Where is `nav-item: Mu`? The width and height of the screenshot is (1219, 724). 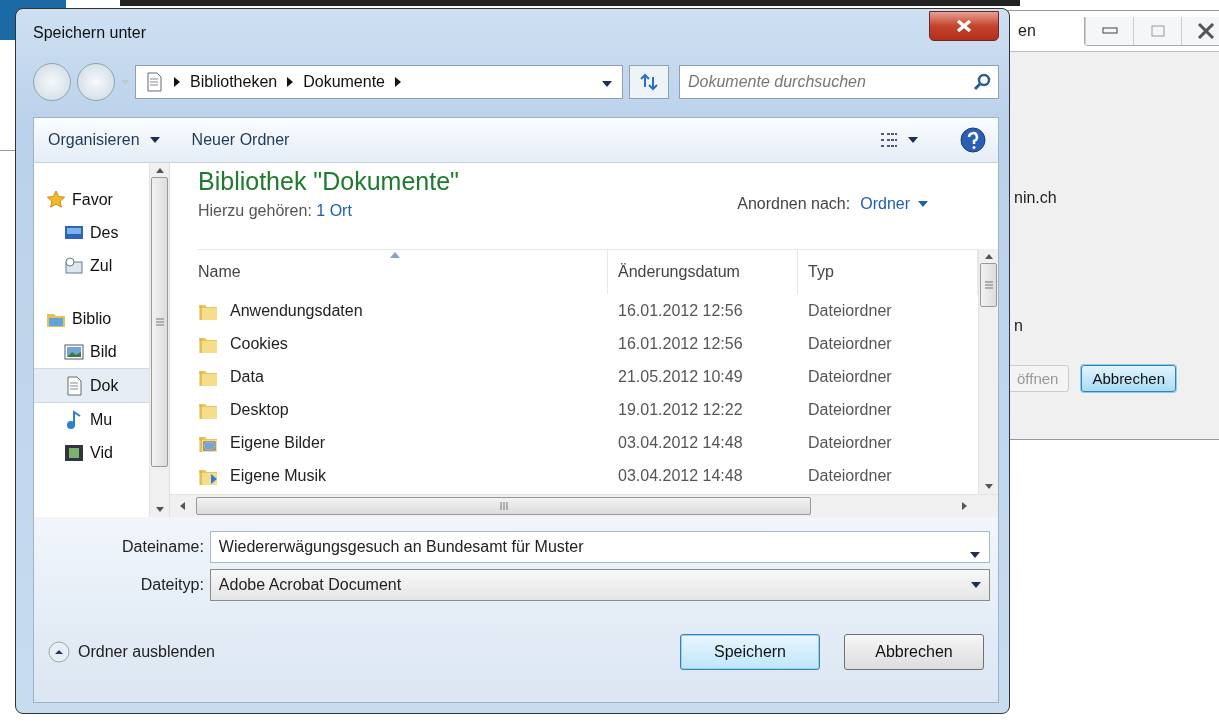 nav-item: Mu is located at coordinates (91, 419).